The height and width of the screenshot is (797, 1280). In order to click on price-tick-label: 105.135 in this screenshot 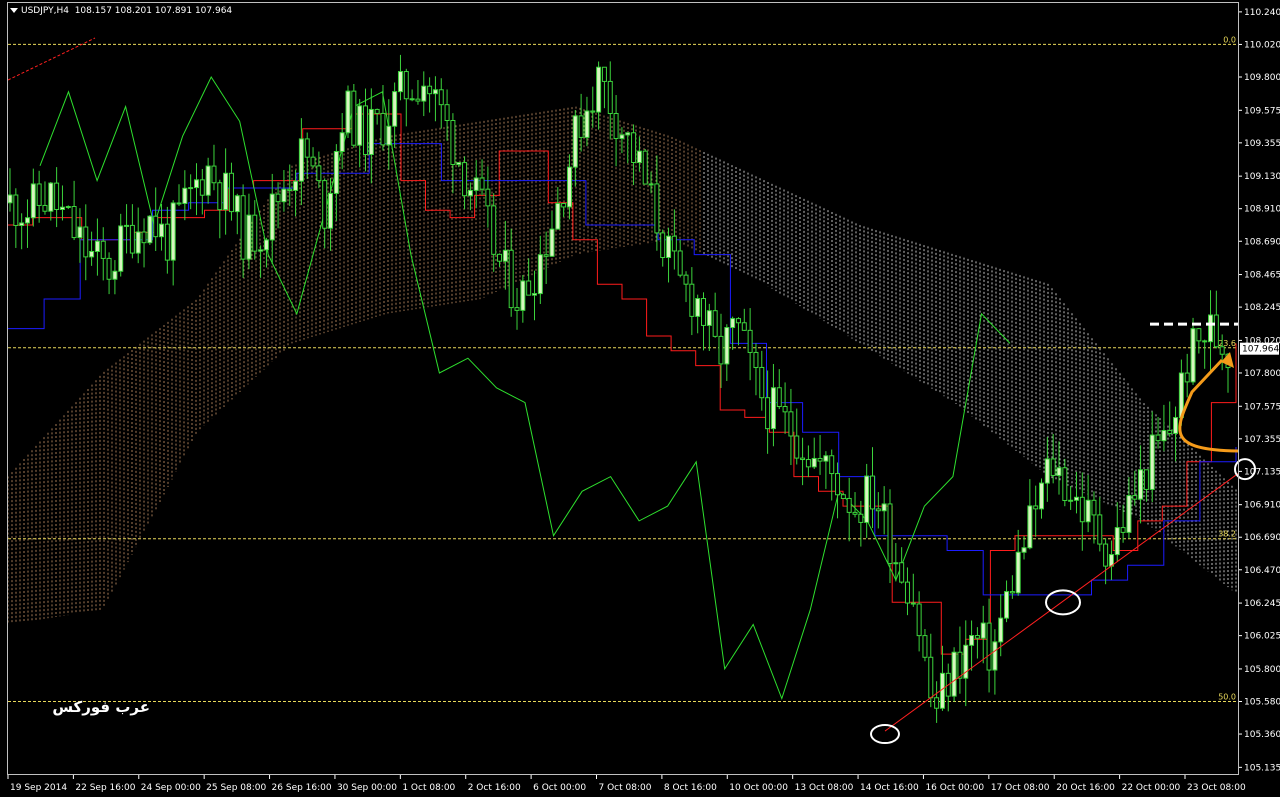, I will do `click(1262, 768)`.